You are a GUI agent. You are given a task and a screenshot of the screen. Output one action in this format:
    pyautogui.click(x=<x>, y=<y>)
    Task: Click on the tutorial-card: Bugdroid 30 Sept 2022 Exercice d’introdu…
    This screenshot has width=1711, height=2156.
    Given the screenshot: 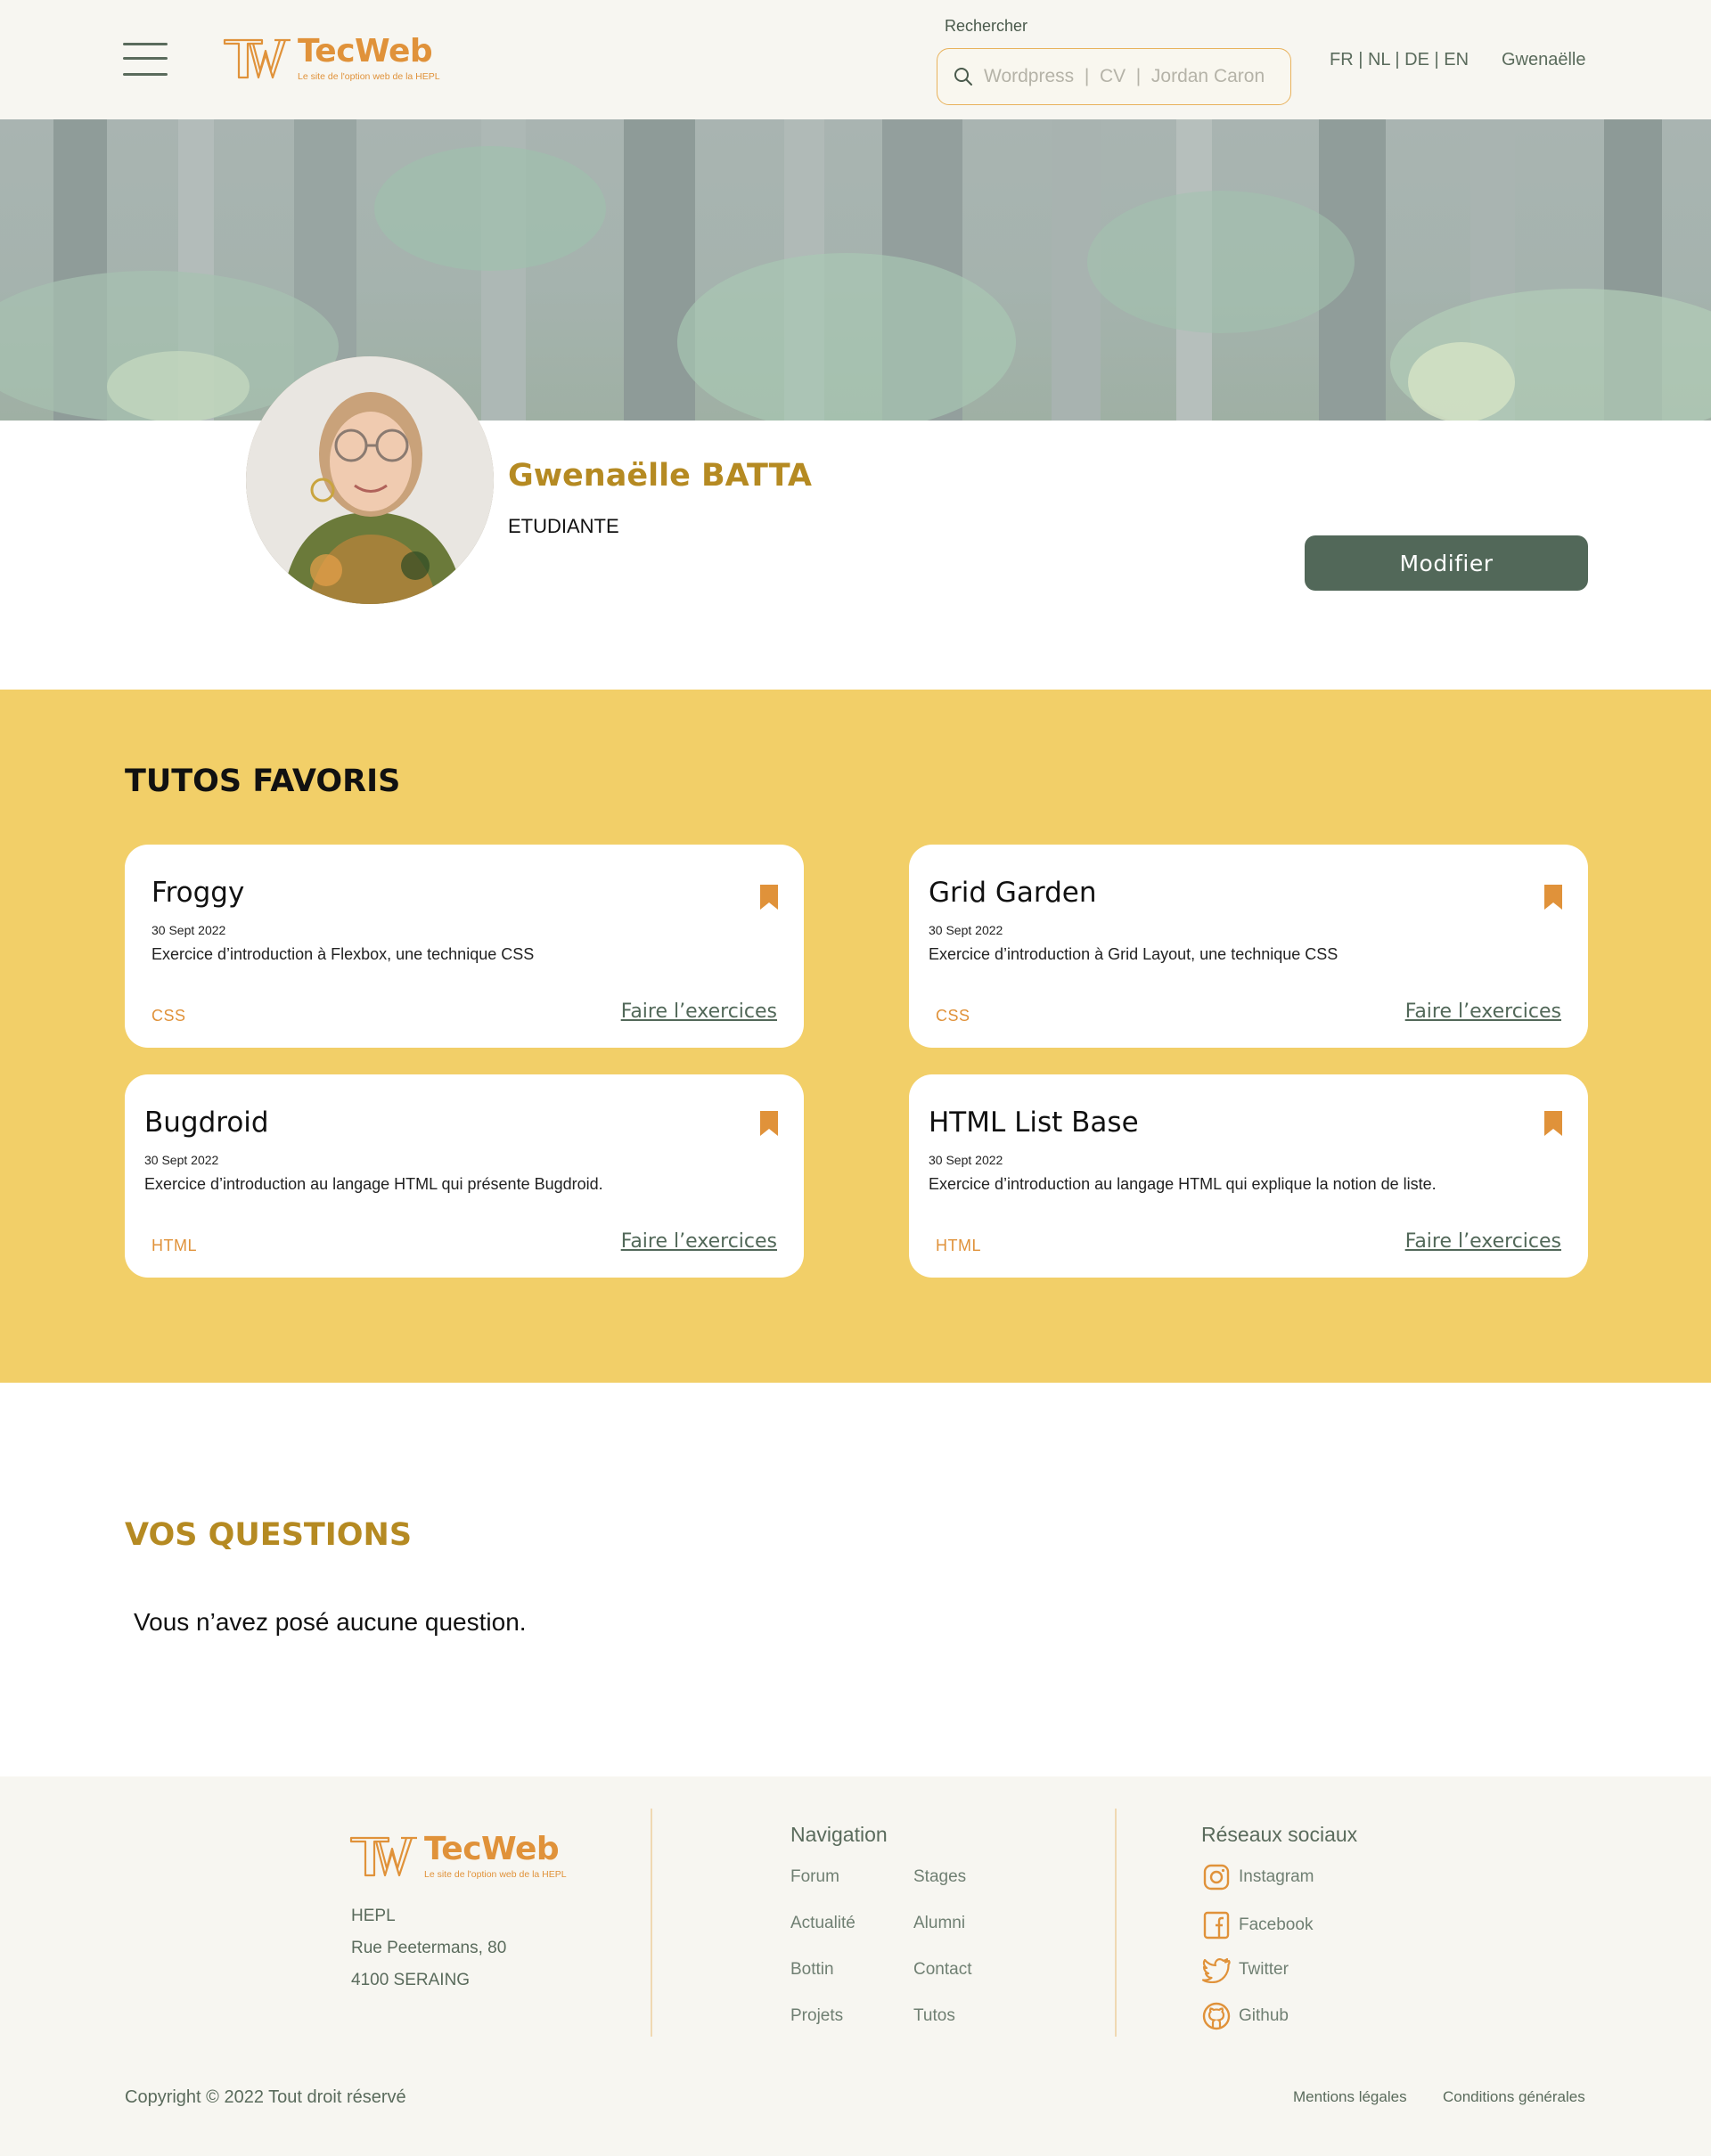 What is the action you would take?
    pyautogui.click(x=464, y=1176)
    